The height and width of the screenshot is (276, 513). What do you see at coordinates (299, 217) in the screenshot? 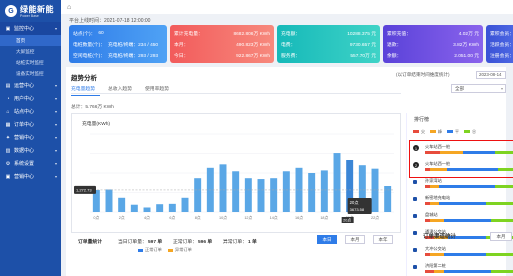
I see `x-tick-label: 16点` at bounding box center [299, 217].